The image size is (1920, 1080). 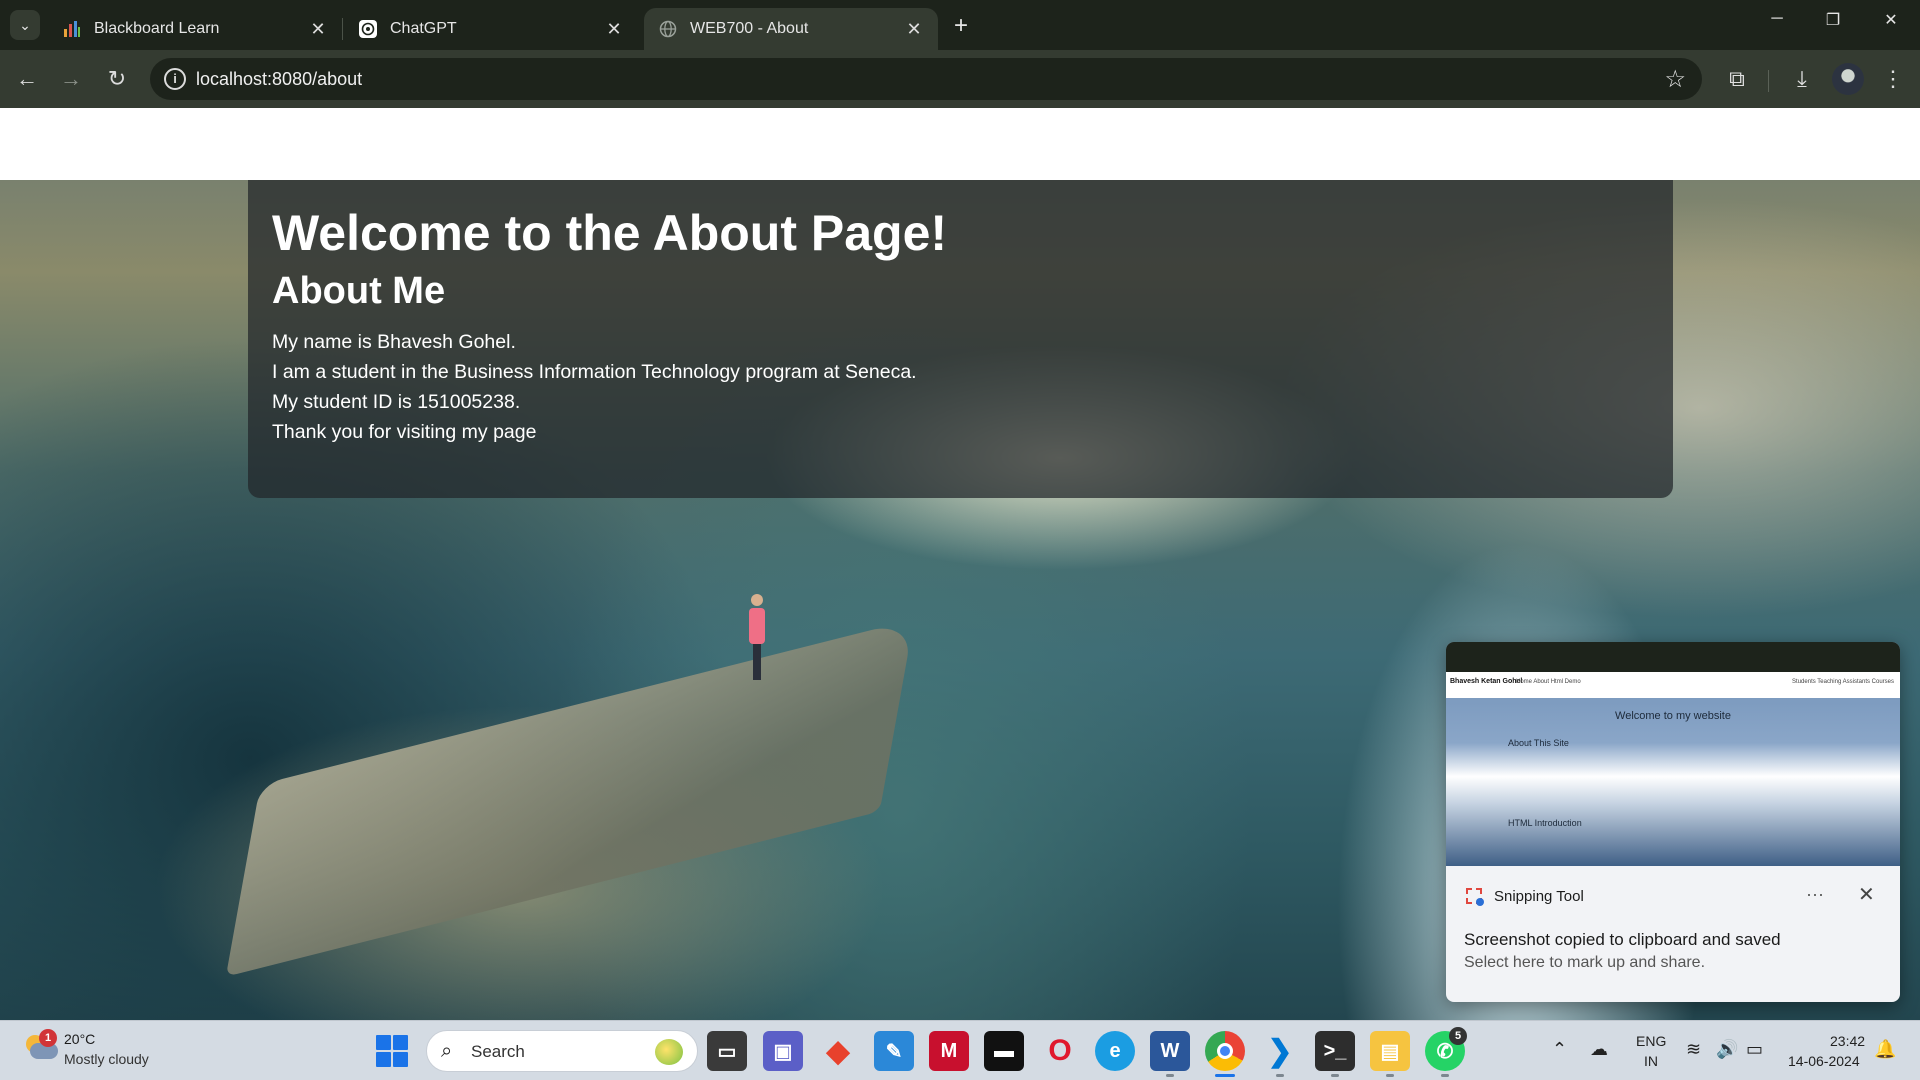 I want to click on address-bar: i localhost:8080/about ☆, so click(x=926, y=79).